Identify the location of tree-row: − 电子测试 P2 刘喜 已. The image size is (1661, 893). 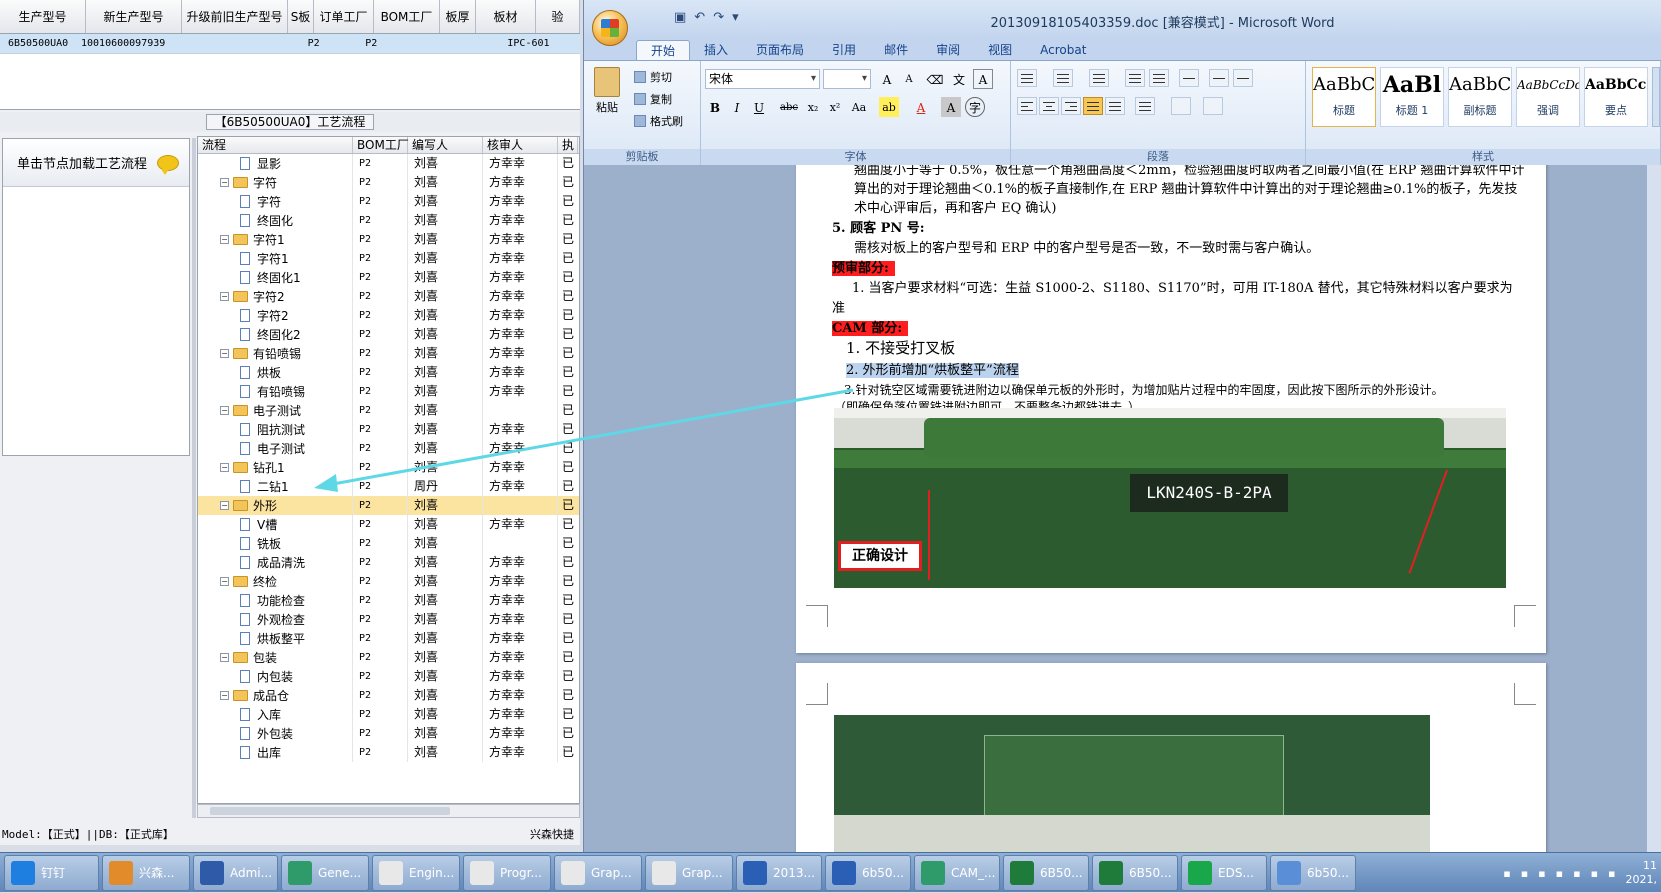
(388, 410).